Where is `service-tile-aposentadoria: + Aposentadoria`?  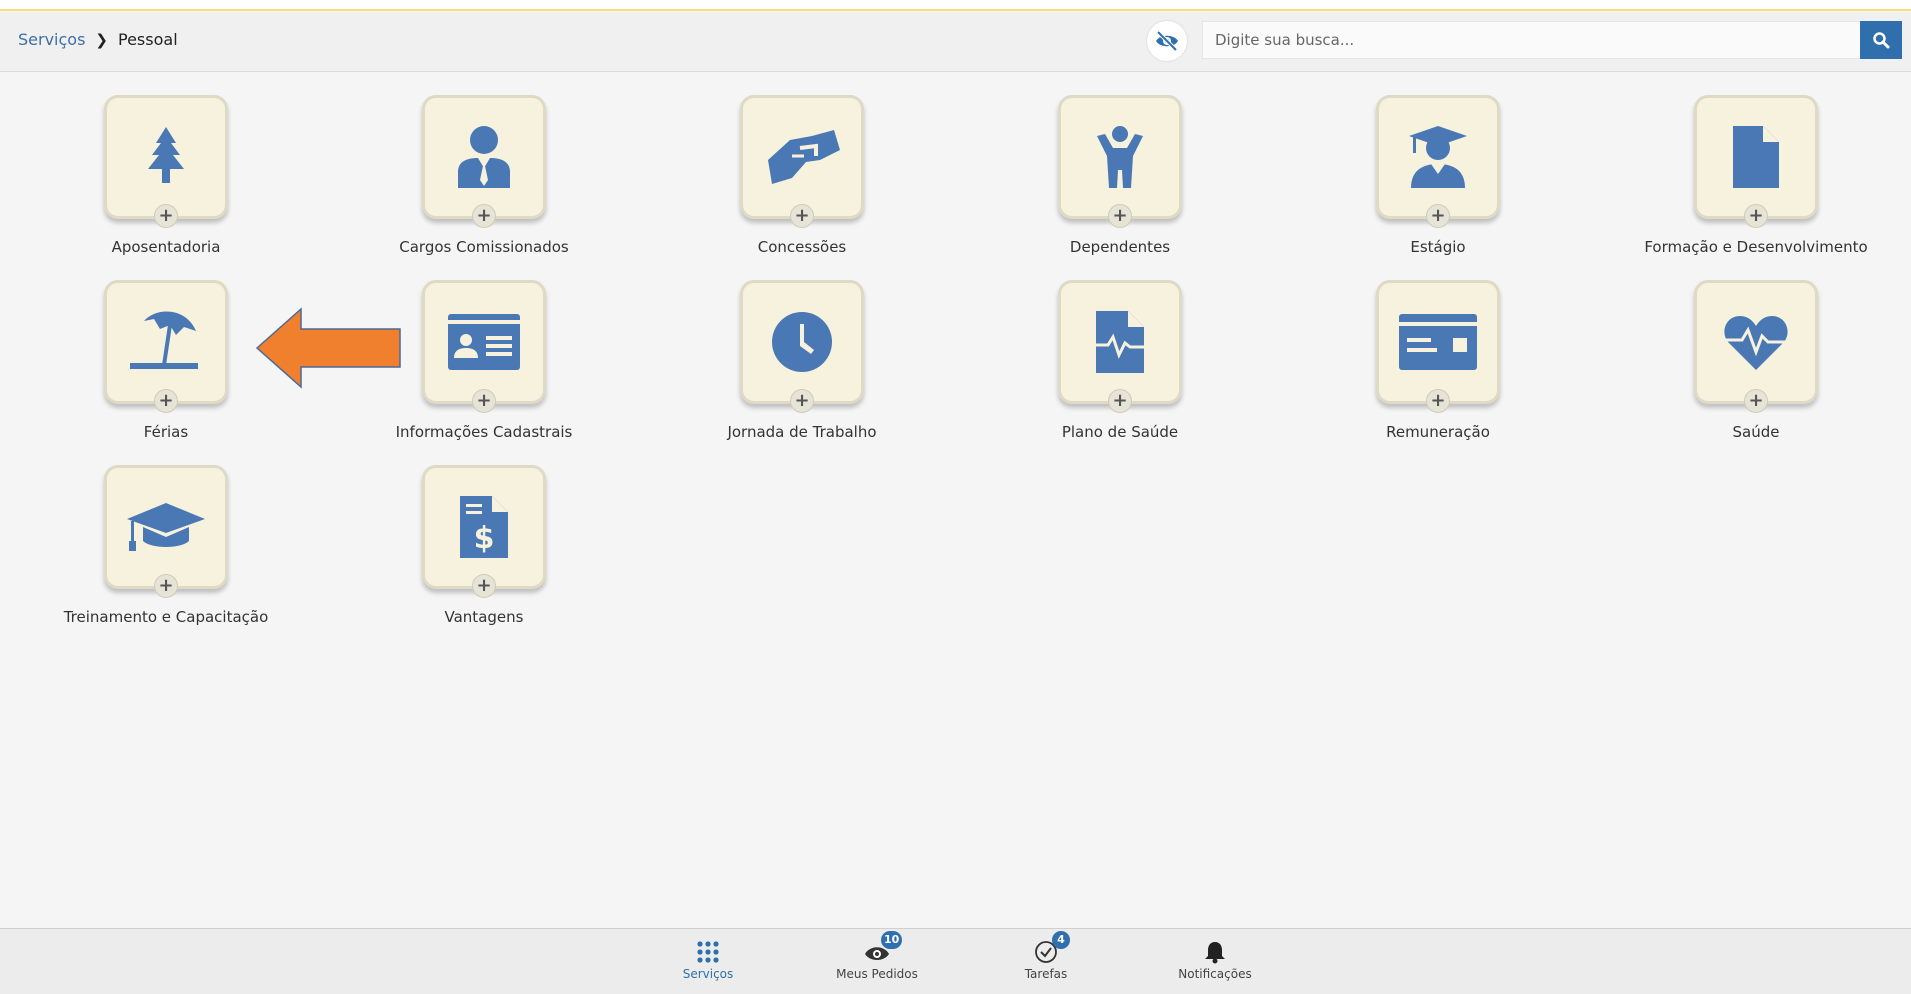
service-tile-aposentadoria: + Aposentadoria is located at coordinates (166, 175).